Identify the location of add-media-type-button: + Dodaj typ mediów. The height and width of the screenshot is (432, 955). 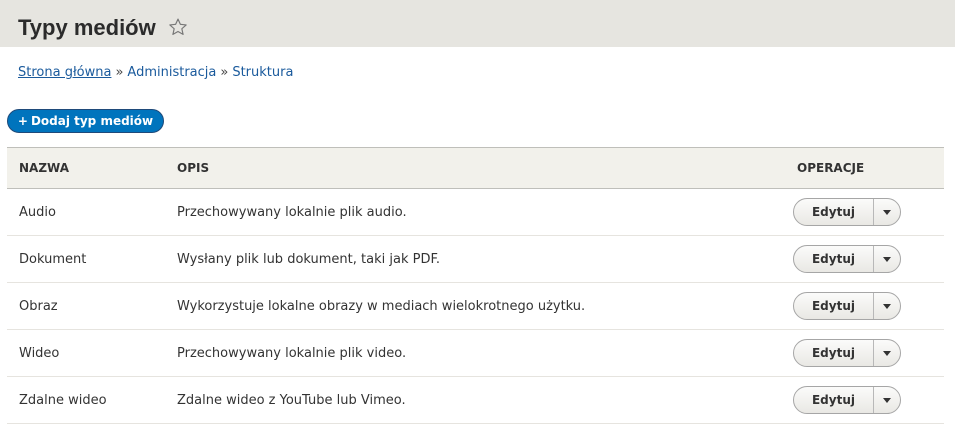
(85, 121).